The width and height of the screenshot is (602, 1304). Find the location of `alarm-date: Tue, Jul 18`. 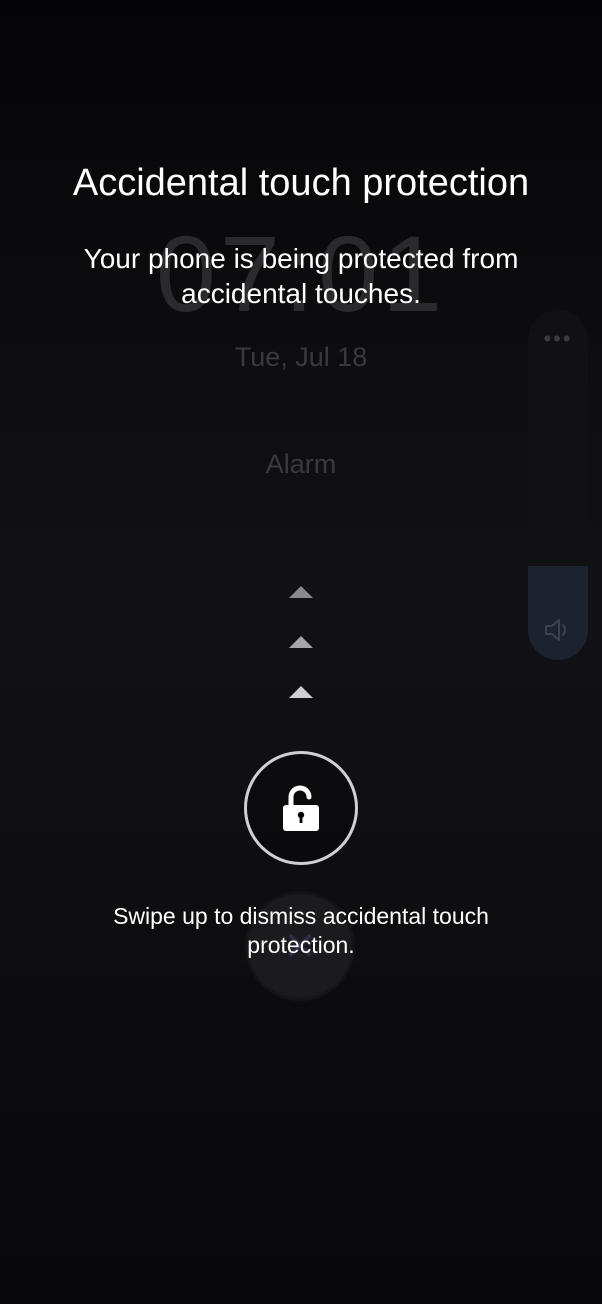

alarm-date: Tue, Jul 18 is located at coordinates (301, 357).